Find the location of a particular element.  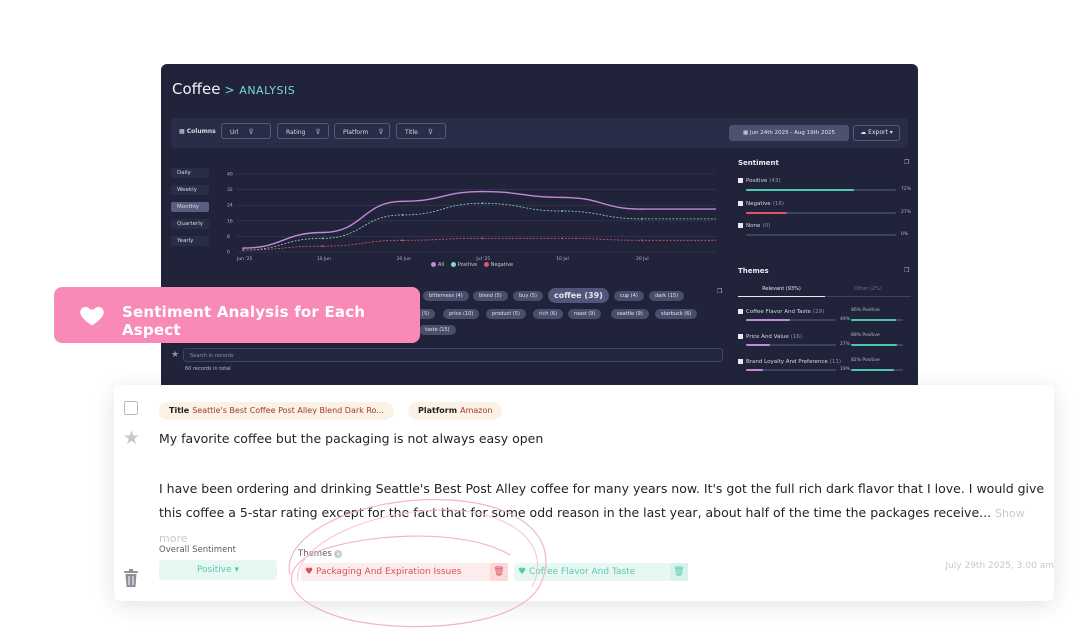

columns-label: Columns is located at coordinates (201, 131).